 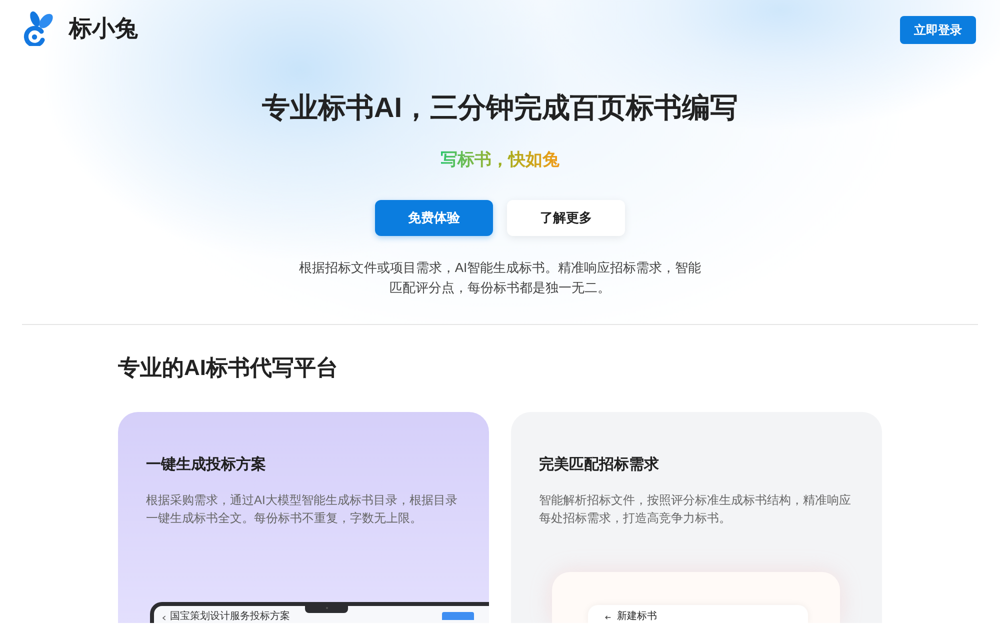 I want to click on back-arrow-icon, so click(x=608, y=617).